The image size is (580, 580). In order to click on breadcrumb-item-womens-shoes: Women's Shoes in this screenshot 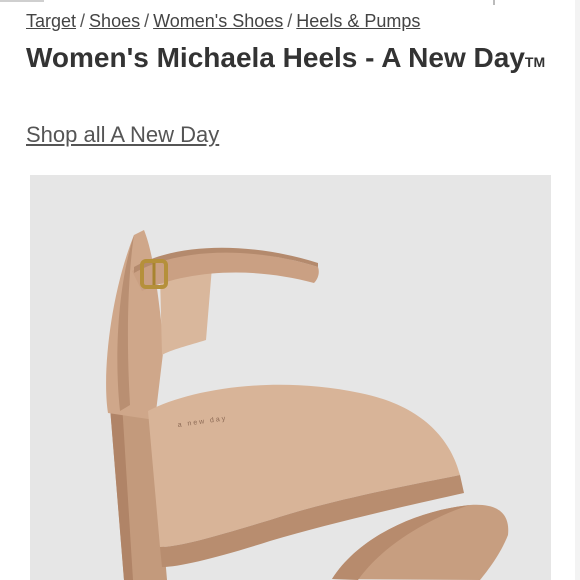, I will do `click(218, 21)`.